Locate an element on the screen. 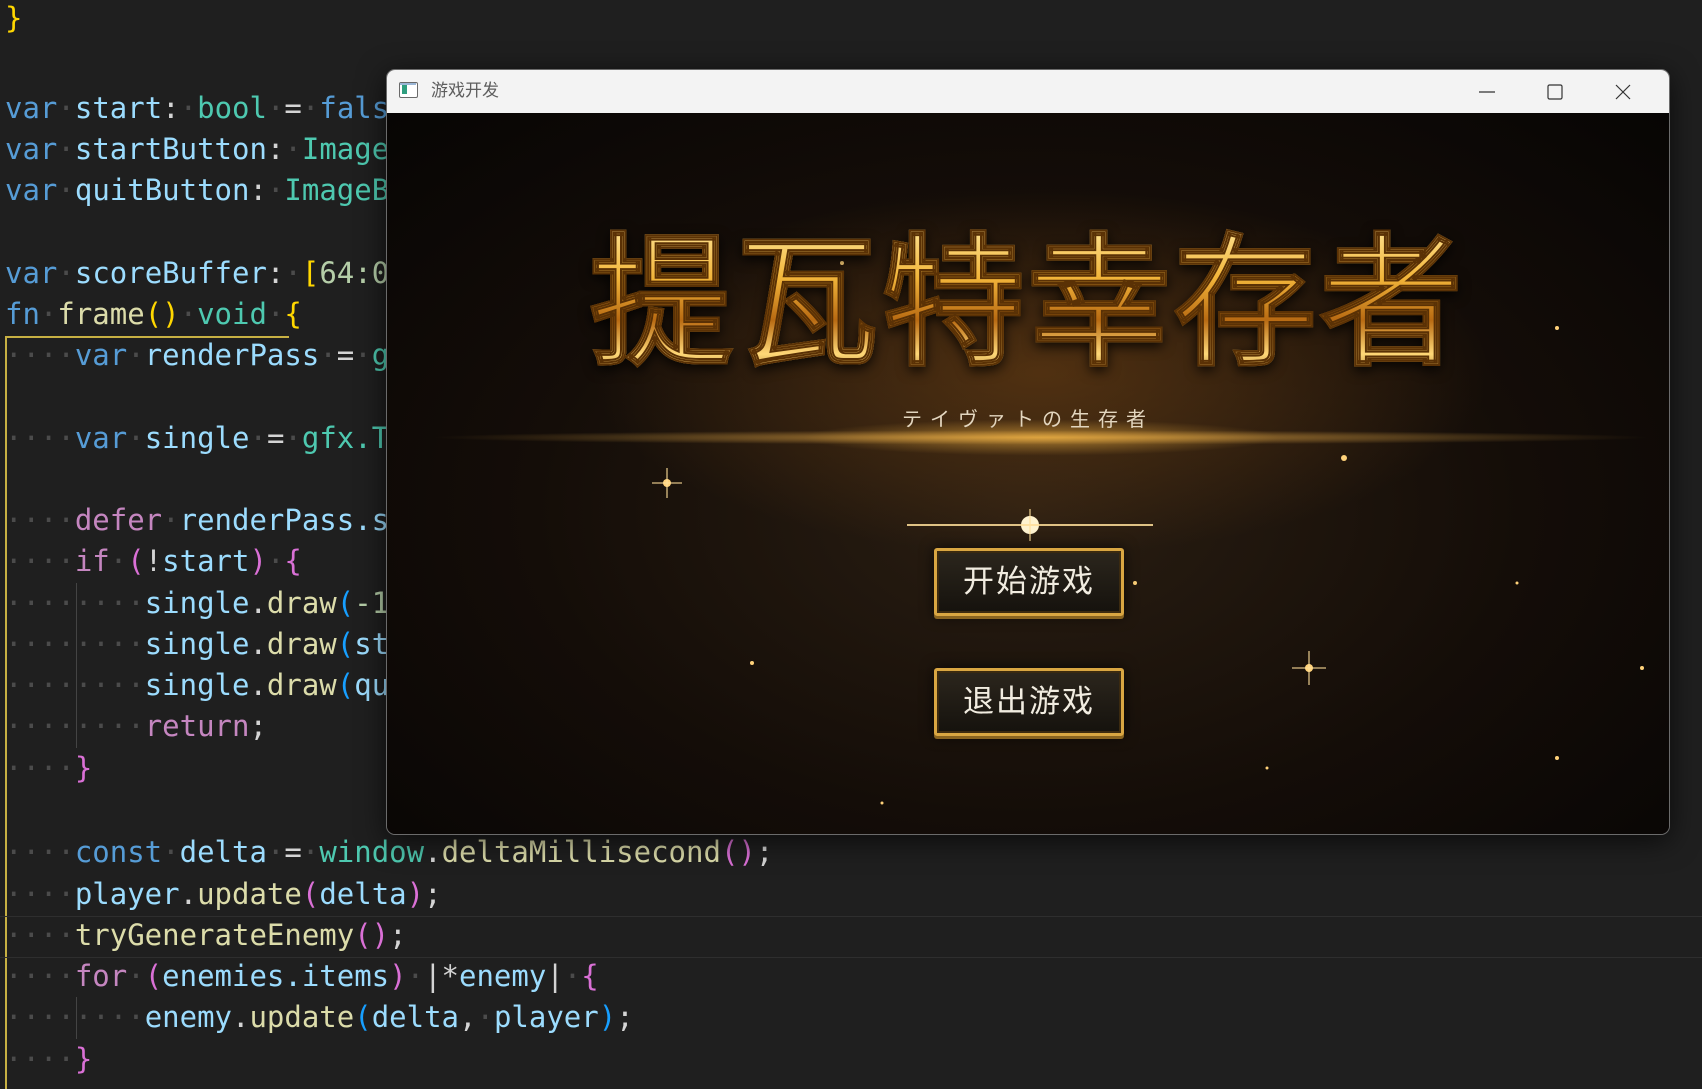 Image resolution: width=1702 pixels, height=1089 pixels. code-line: ····tryGenerateEnemy(); is located at coordinates (206, 935).